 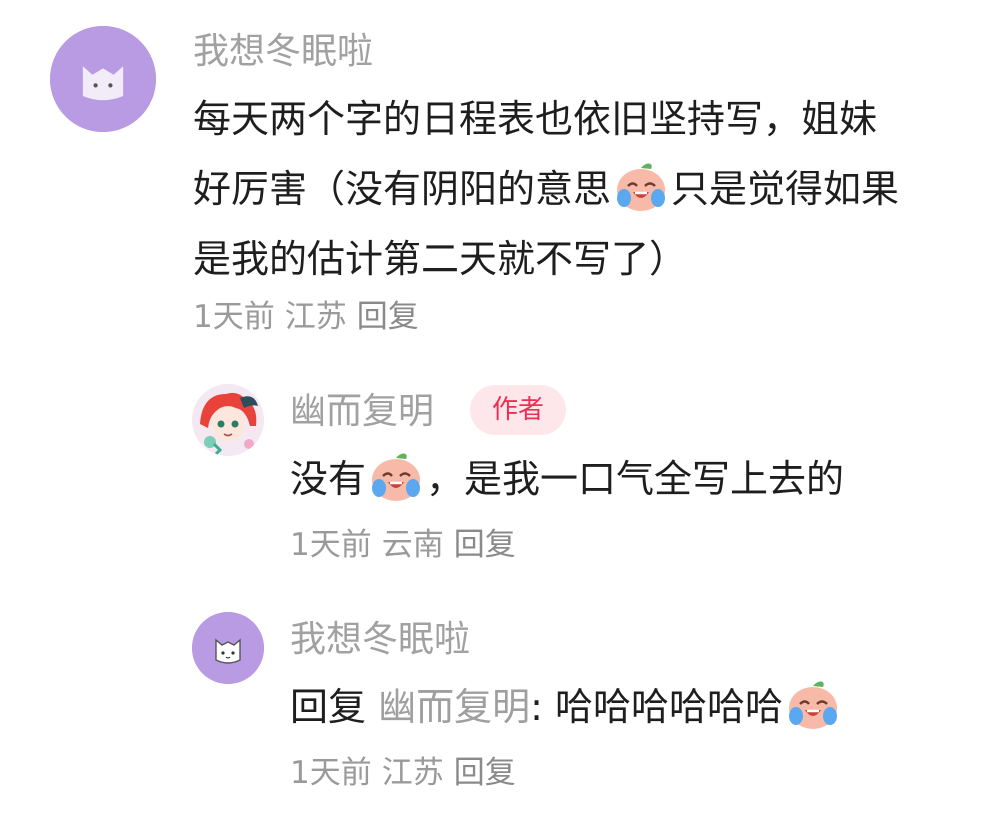 What do you see at coordinates (412, 545) in the screenshot?
I see `location: 云南` at bounding box center [412, 545].